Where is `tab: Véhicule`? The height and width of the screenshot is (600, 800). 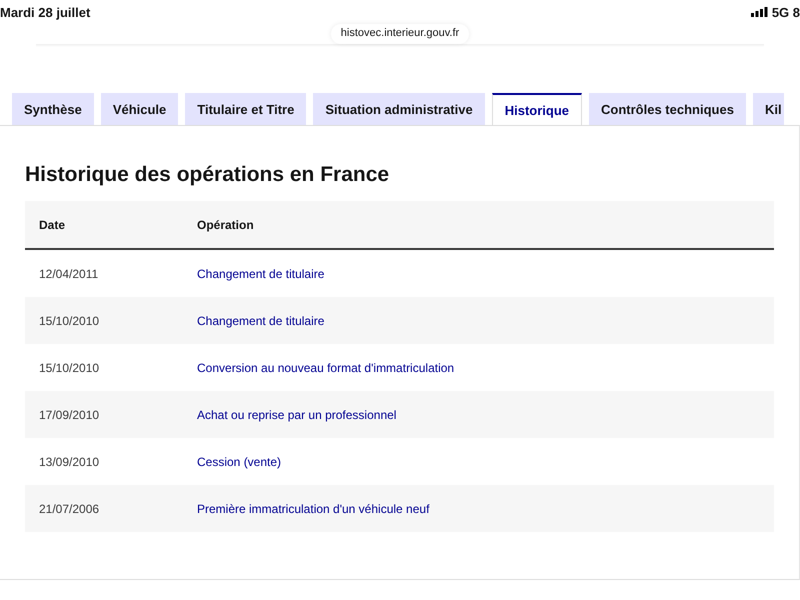
tab: Véhicule is located at coordinates (139, 109).